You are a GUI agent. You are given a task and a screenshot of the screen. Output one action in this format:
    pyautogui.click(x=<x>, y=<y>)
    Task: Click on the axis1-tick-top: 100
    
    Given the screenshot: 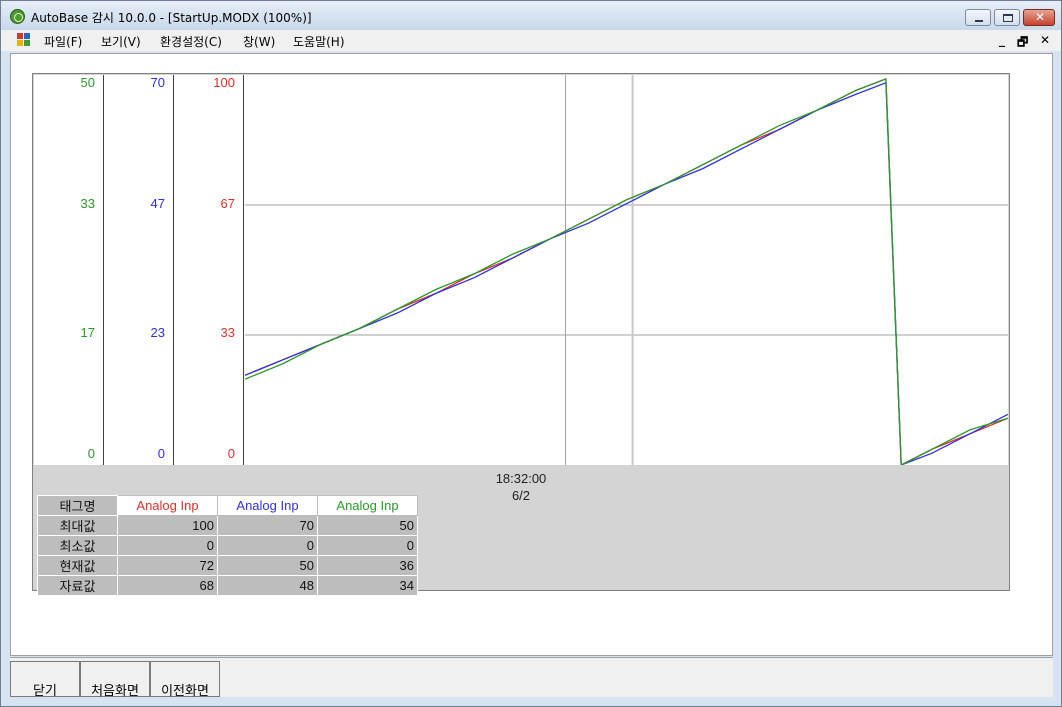 What is the action you would take?
    pyautogui.click(x=224, y=82)
    